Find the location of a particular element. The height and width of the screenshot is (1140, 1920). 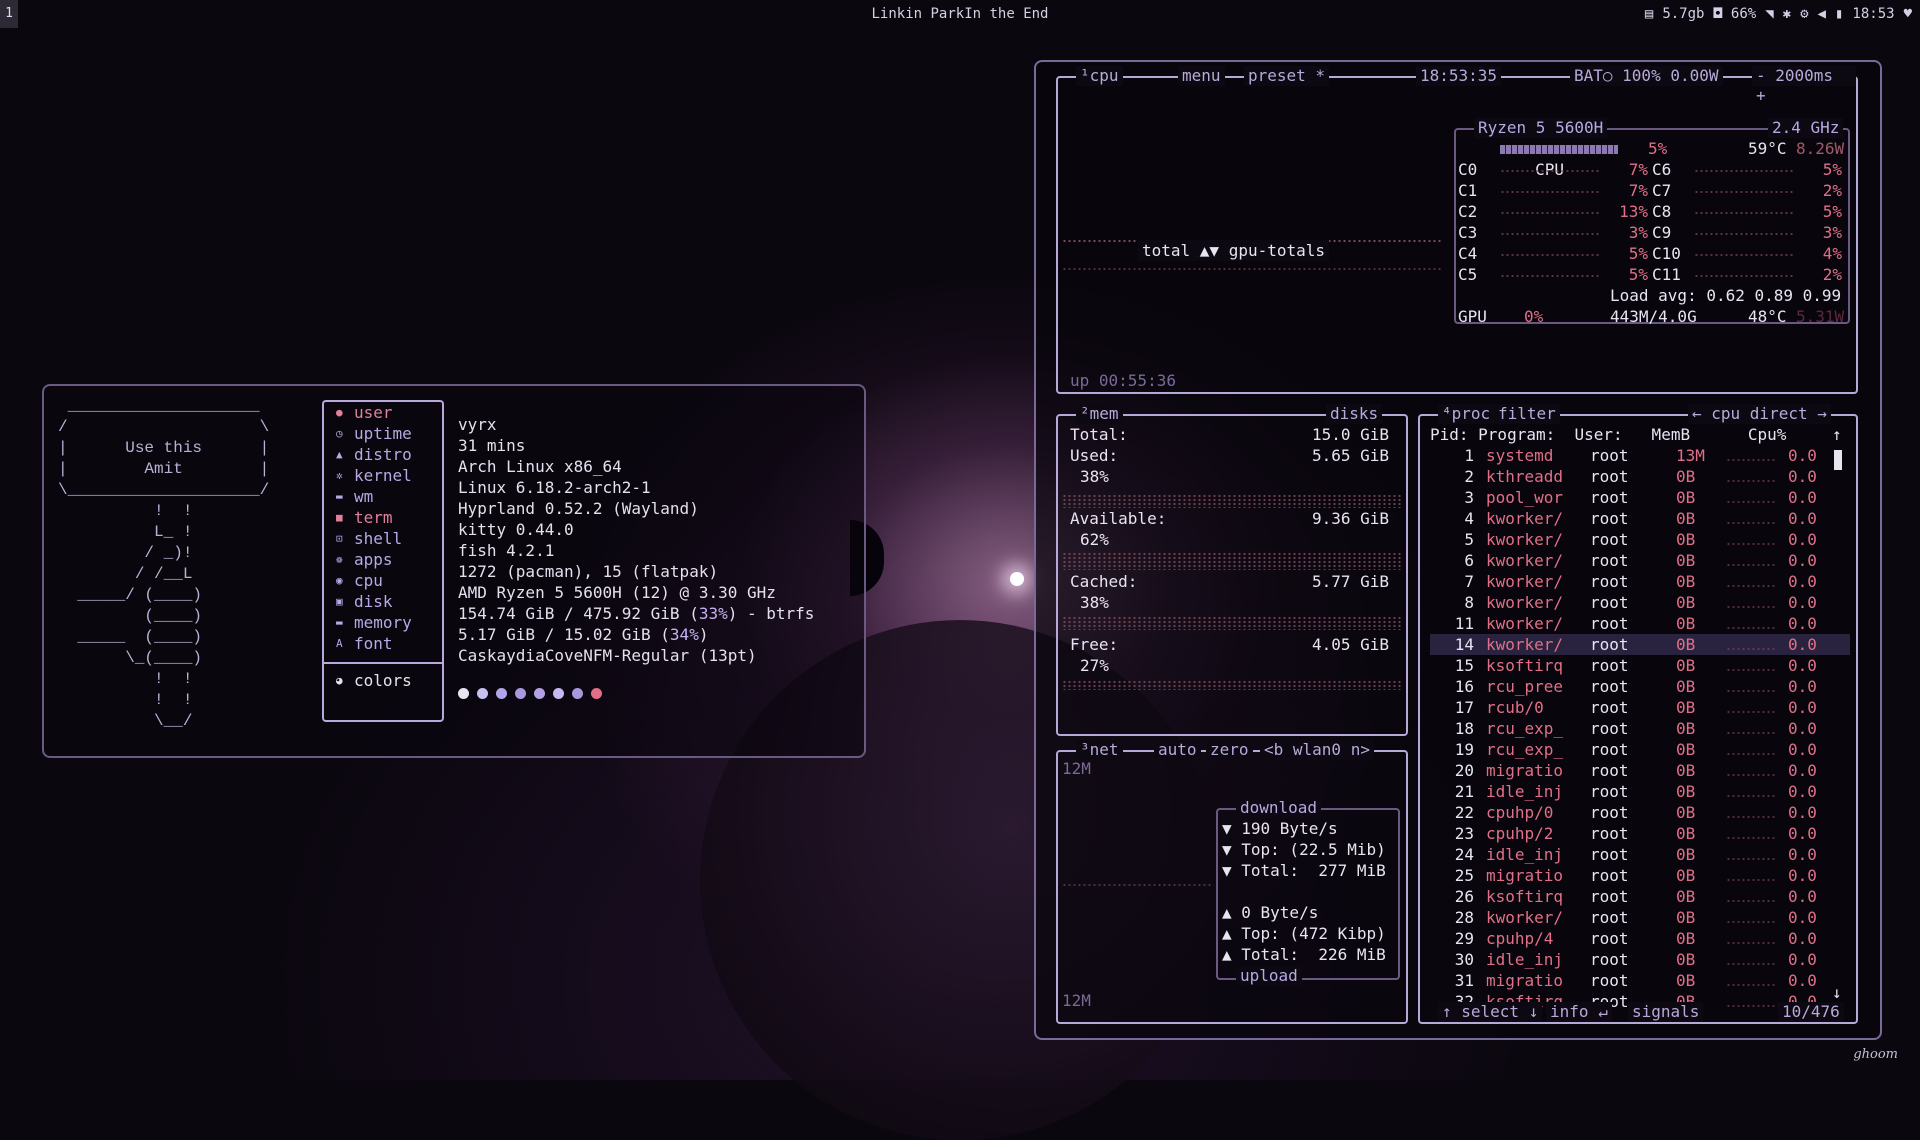

proc-program: migratio is located at coordinates (1525, 980).